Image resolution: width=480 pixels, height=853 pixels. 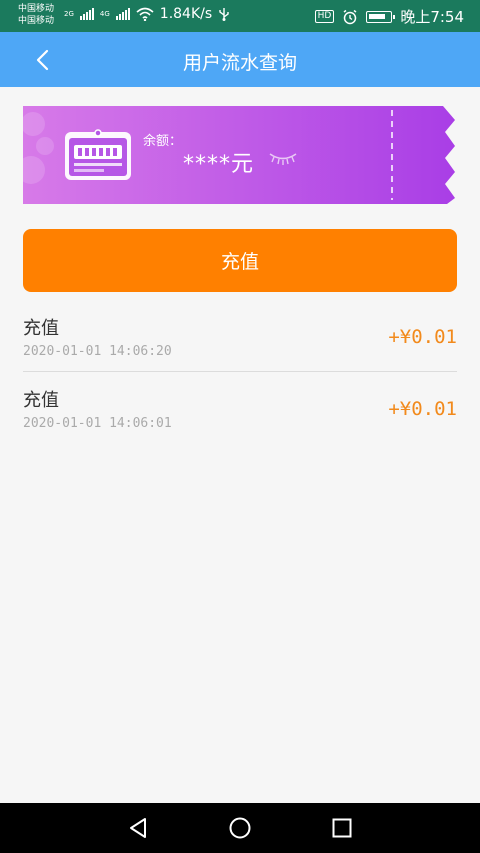 I want to click on list-item: 充值 2020-01-01 14:06:20 +¥0.01, so click(x=240, y=336).